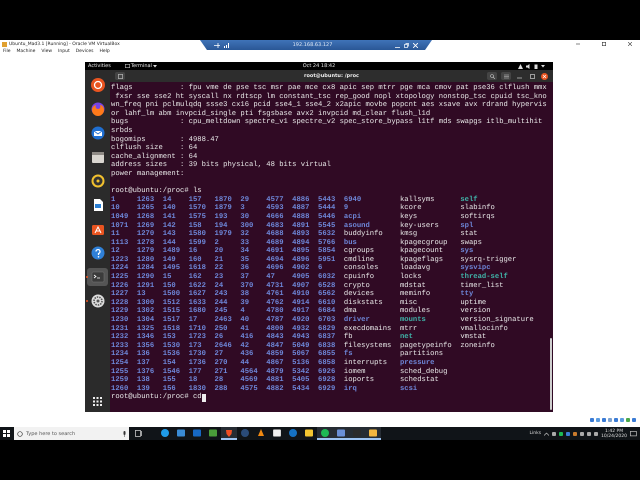  I want to click on scrollbar-thumb, so click(551, 374).